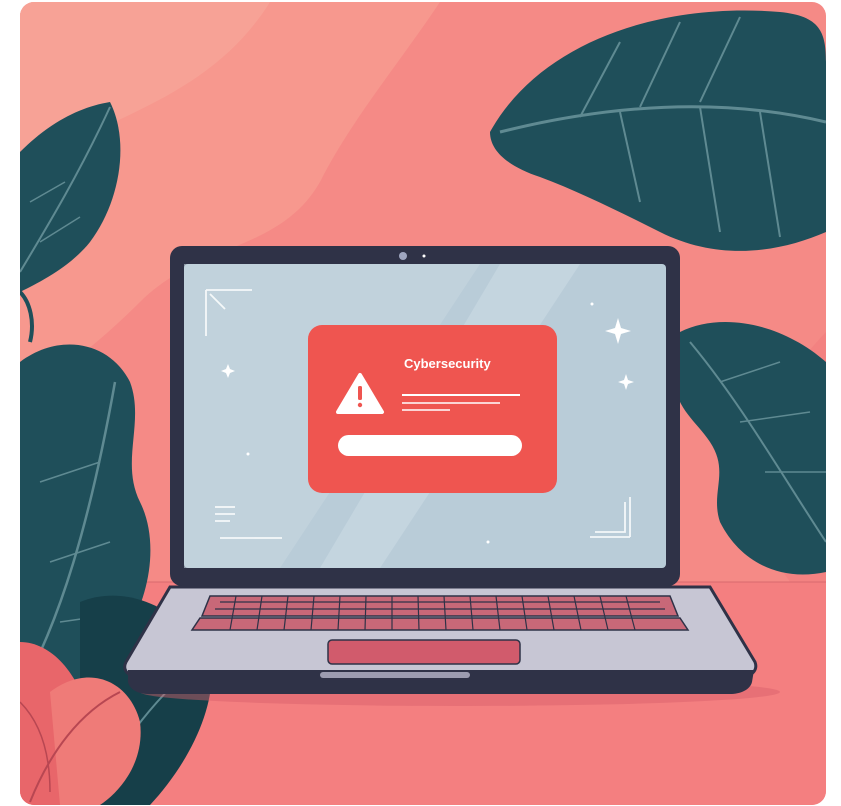  What do you see at coordinates (430, 445) in the screenshot?
I see `alert-input-bar` at bounding box center [430, 445].